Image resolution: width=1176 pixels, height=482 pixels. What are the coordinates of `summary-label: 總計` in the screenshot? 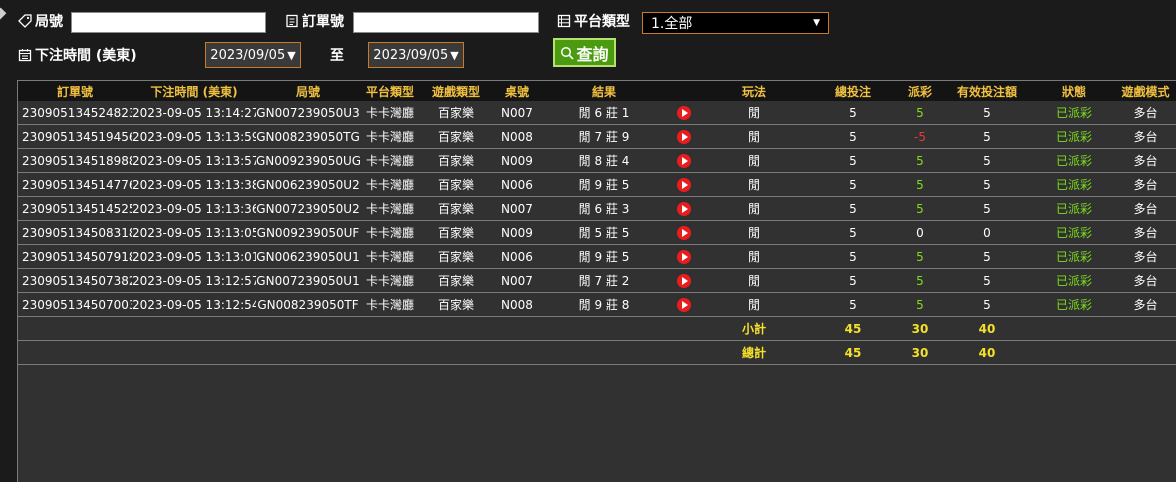 It's located at (754, 352).